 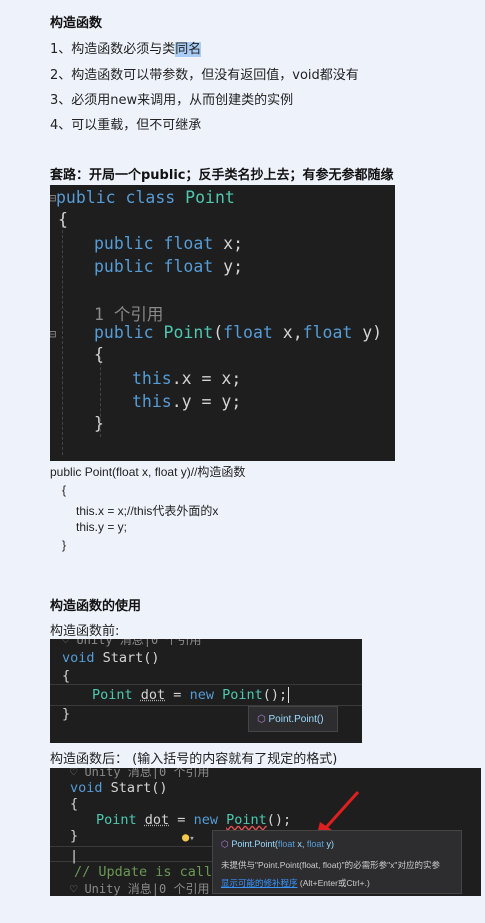 I want to click on indent-guide, so click(x=62, y=335).